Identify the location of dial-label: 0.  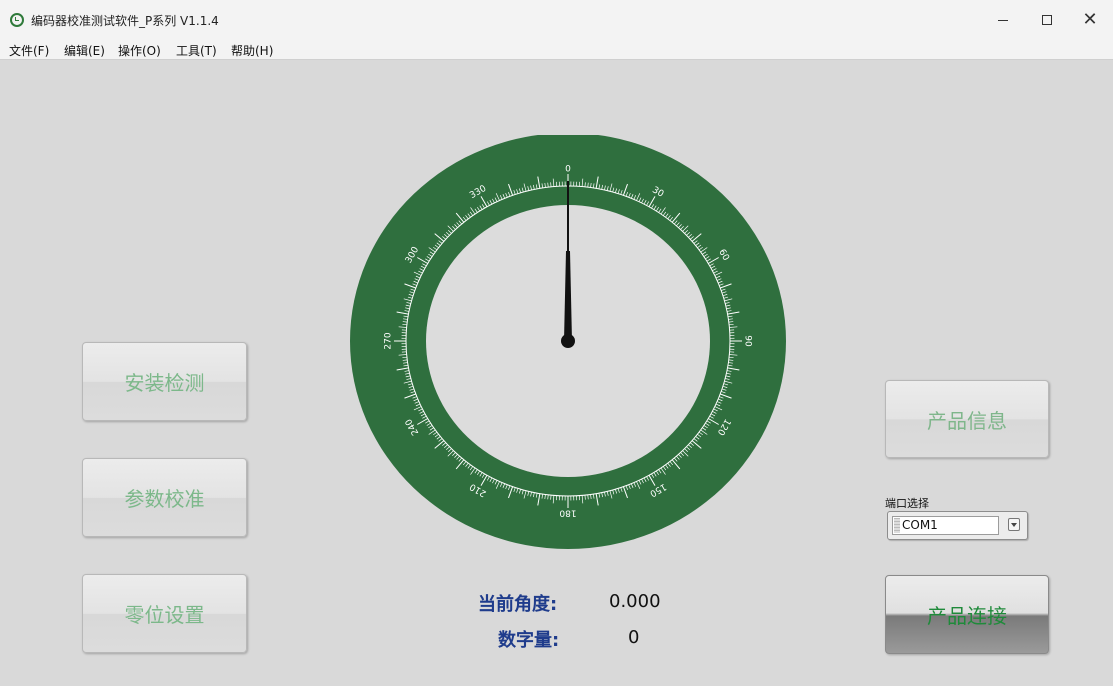
(568, 170).